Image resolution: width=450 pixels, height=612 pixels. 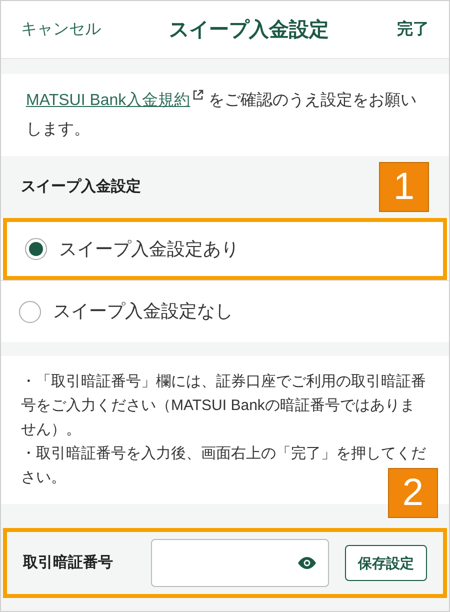 I want to click on callout-badge: 1, so click(x=404, y=187).